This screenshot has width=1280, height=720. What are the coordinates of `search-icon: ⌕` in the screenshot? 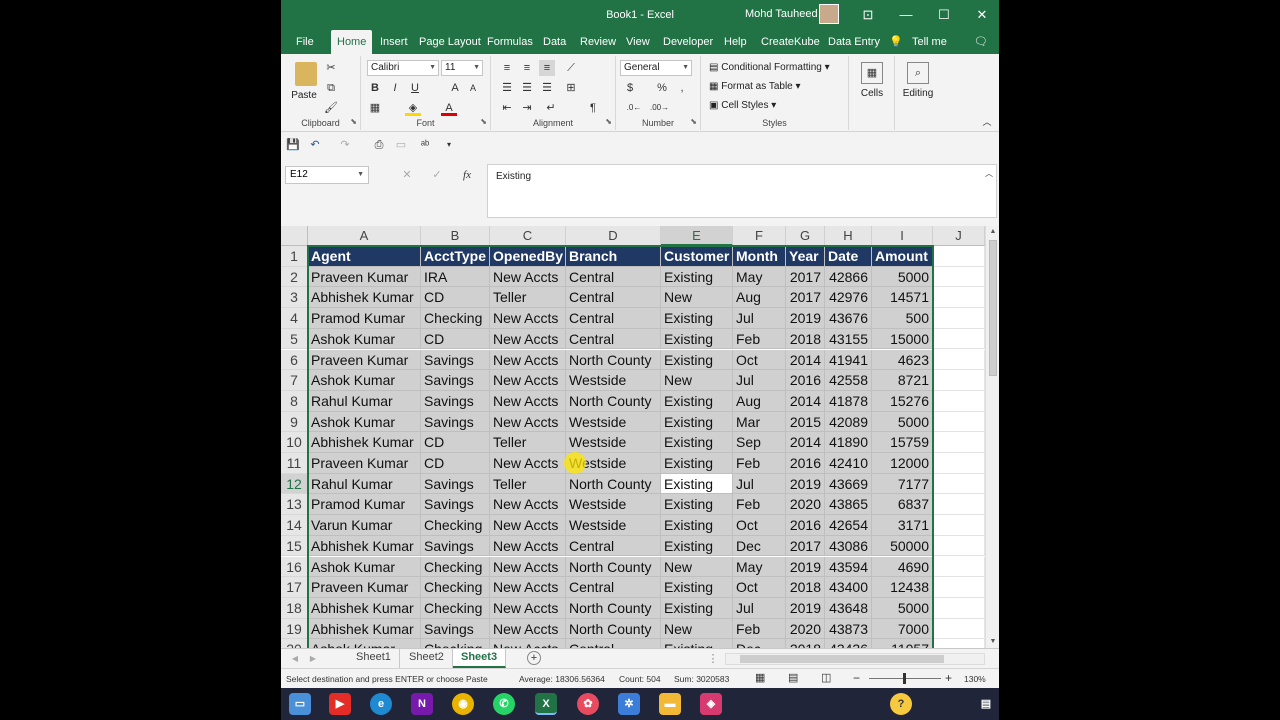 It's located at (918, 73).